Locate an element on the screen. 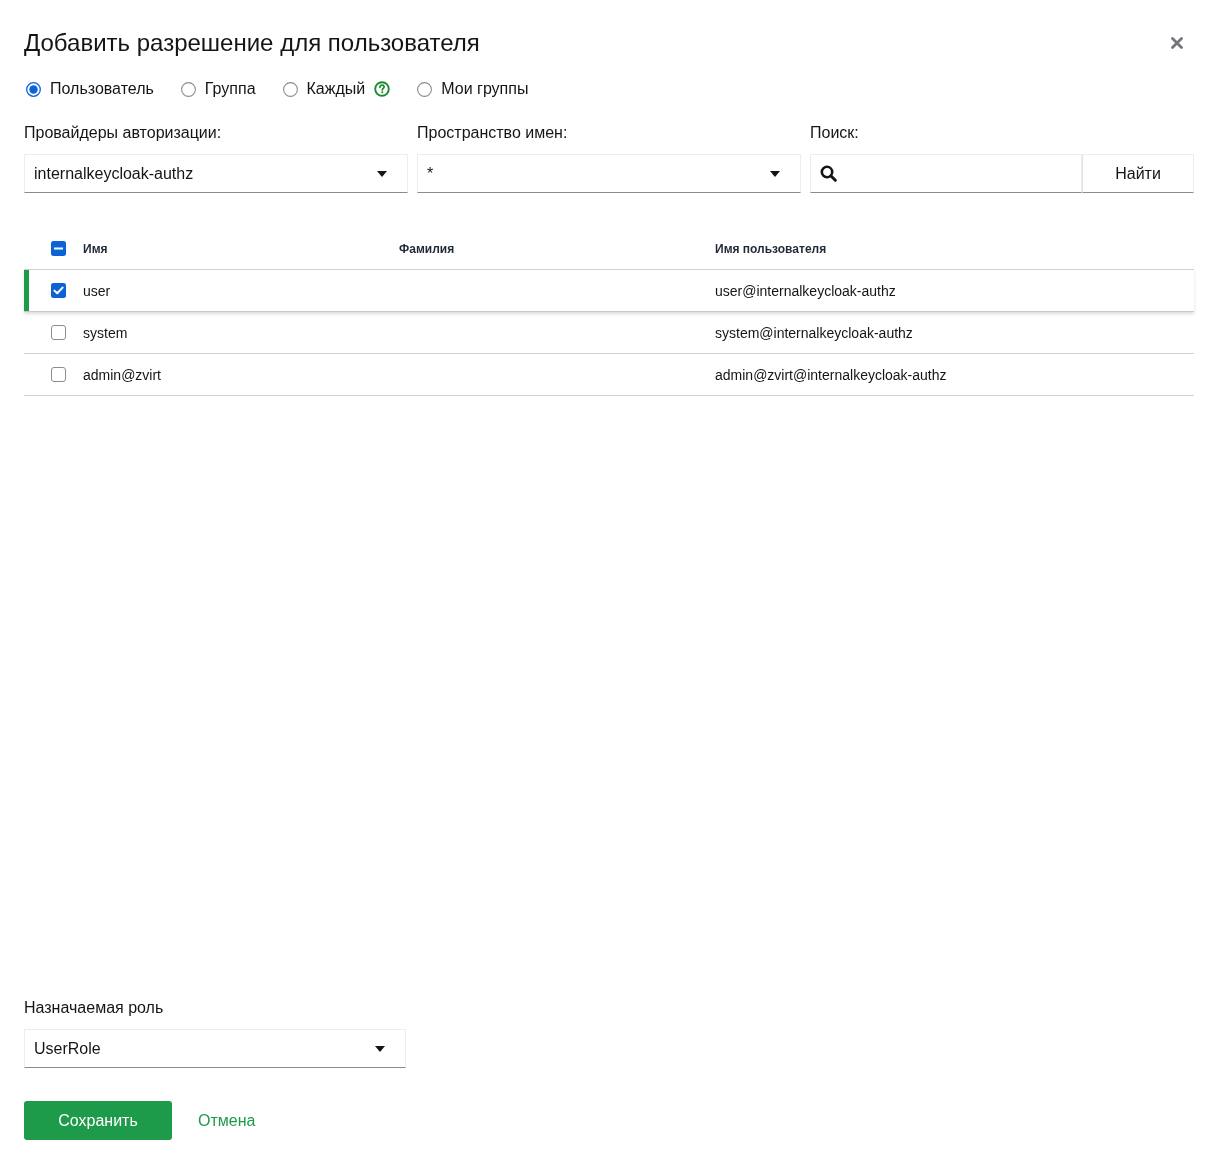  table-cell: admin@zvirt@internalkeycloak-authz is located at coordinates (831, 374).